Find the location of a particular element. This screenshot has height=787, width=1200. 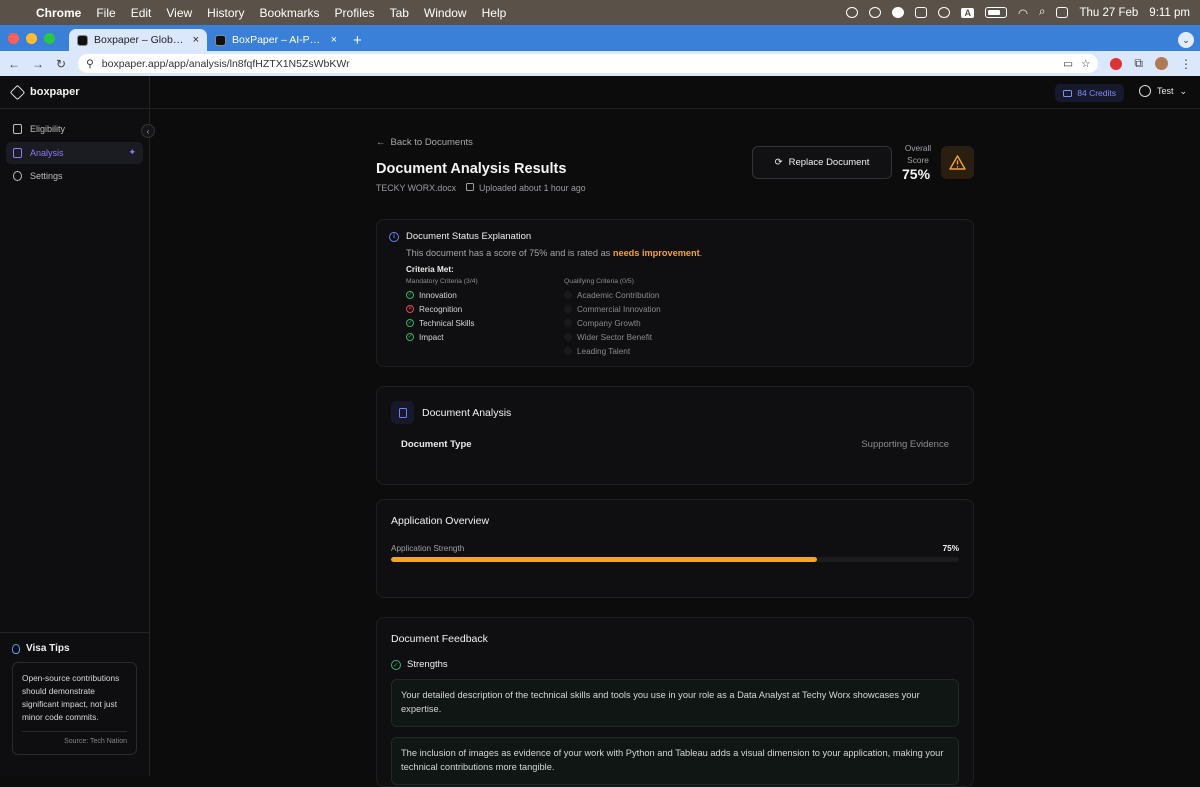

close-window-button is located at coordinates (13, 38).